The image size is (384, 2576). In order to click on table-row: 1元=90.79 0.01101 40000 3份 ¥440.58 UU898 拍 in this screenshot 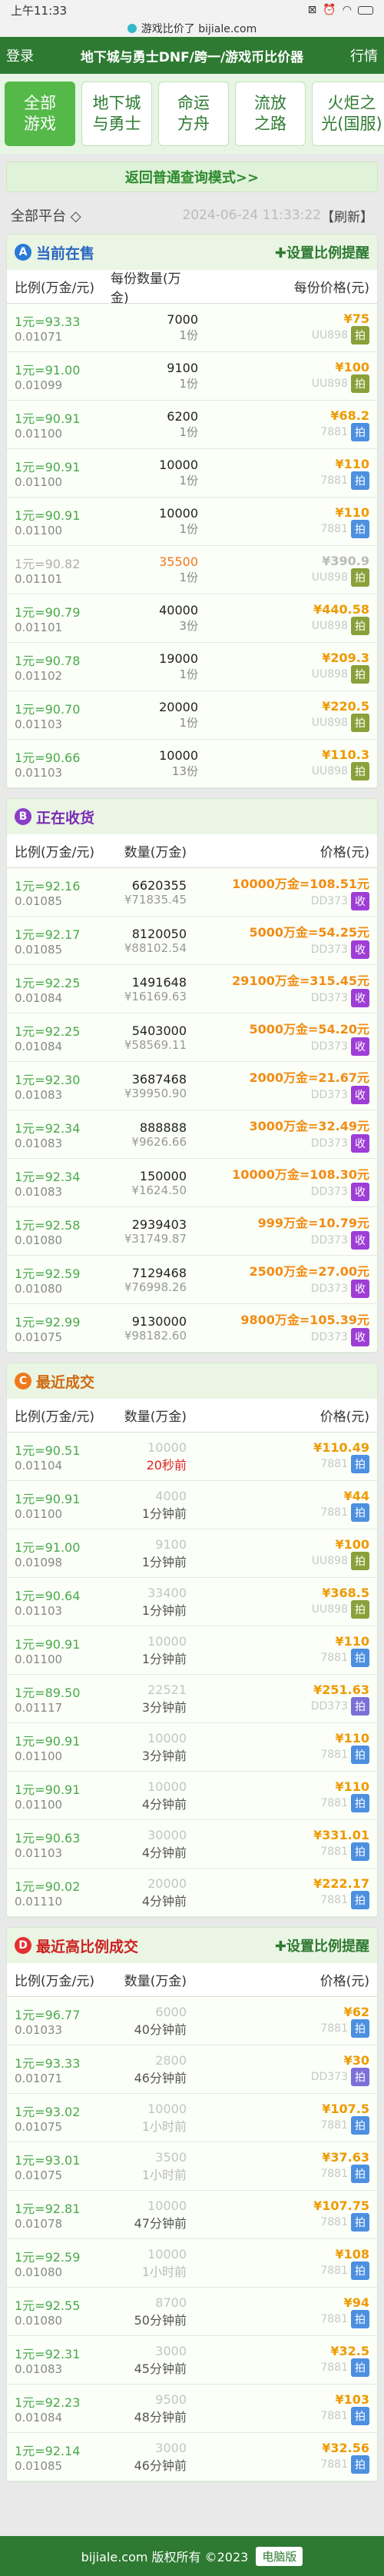, I will do `click(192, 619)`.